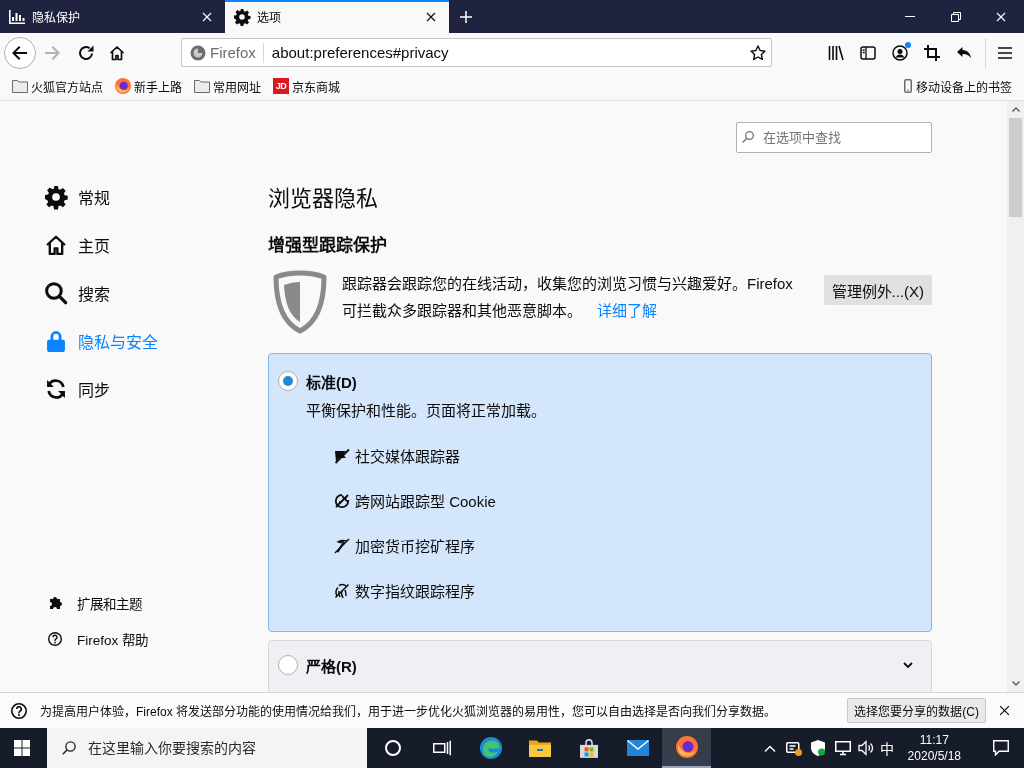 Image resolution: width=1024 pixels, height=768 pixels. Describe the element at coordinates (834, 137) in the screenshot. I see `search-field: 在选项中查找` at that location.